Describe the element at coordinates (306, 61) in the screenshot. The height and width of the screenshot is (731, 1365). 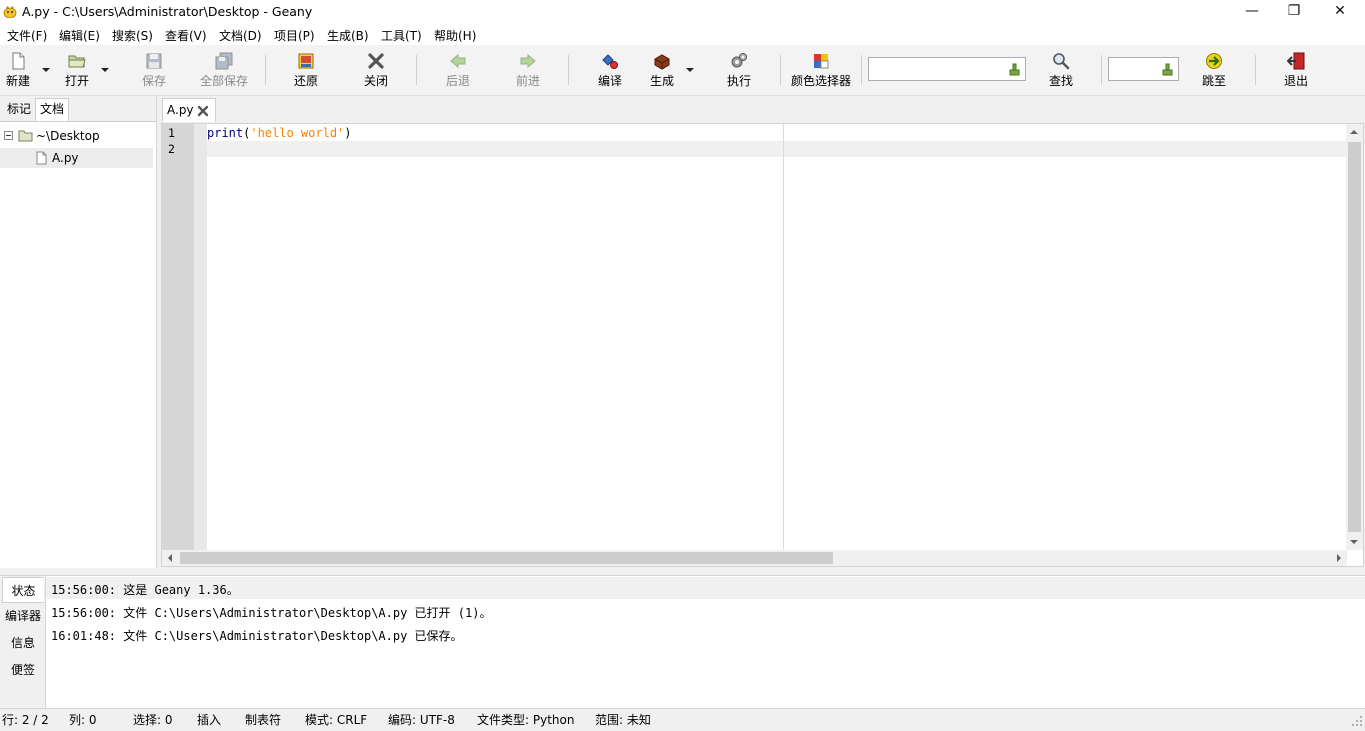
I see `revert-icon` at that location.